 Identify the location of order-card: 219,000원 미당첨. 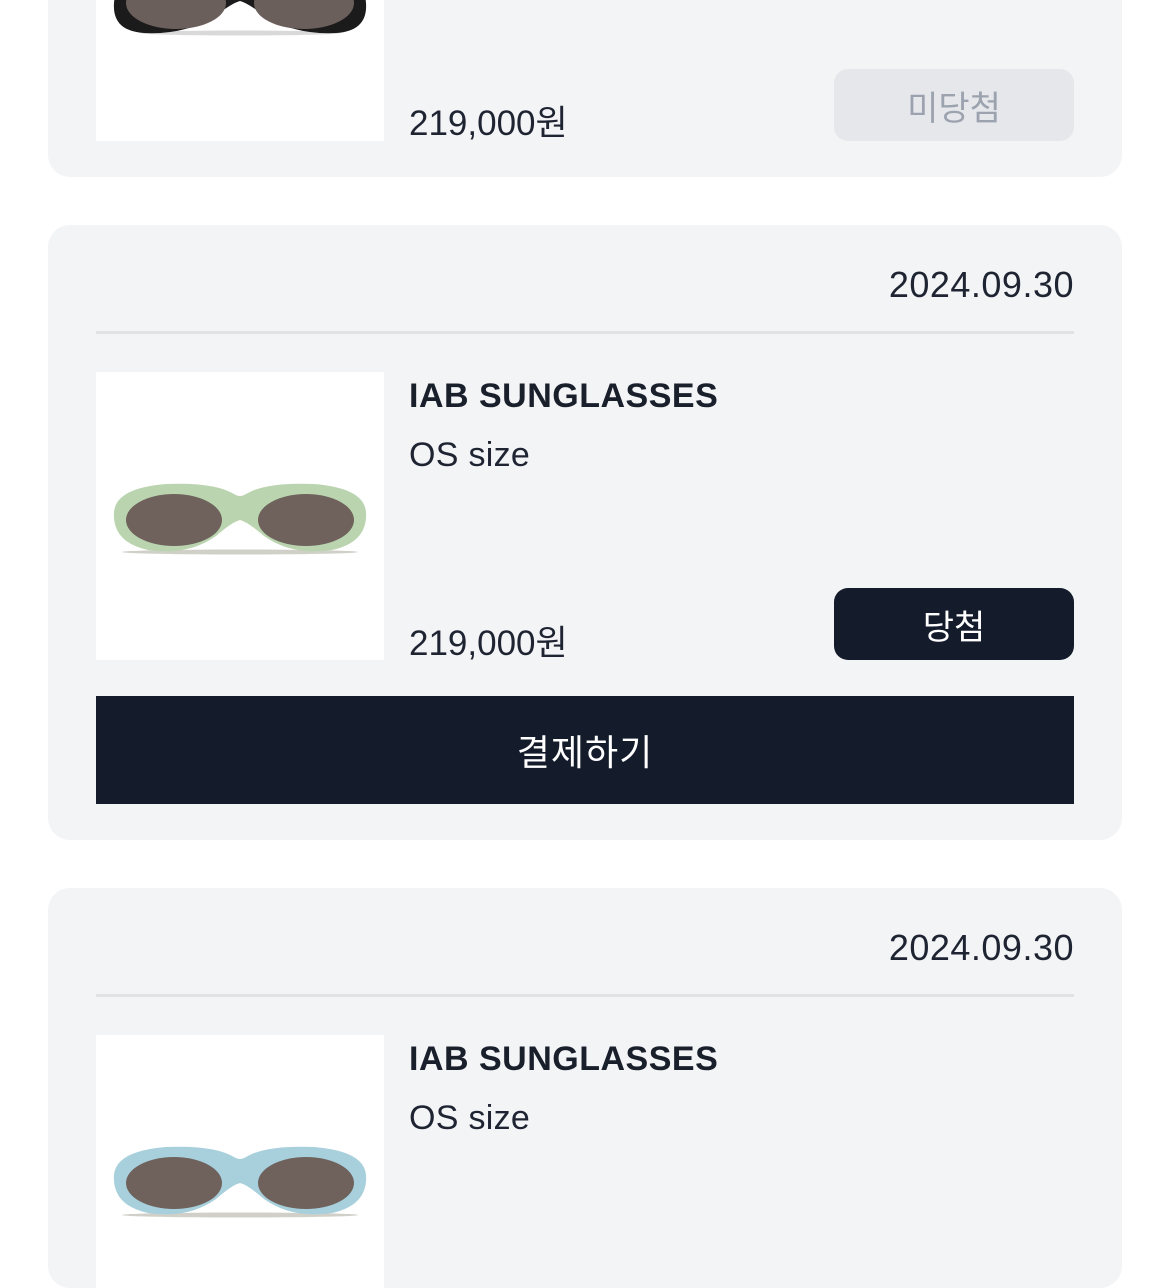
(585, 88).